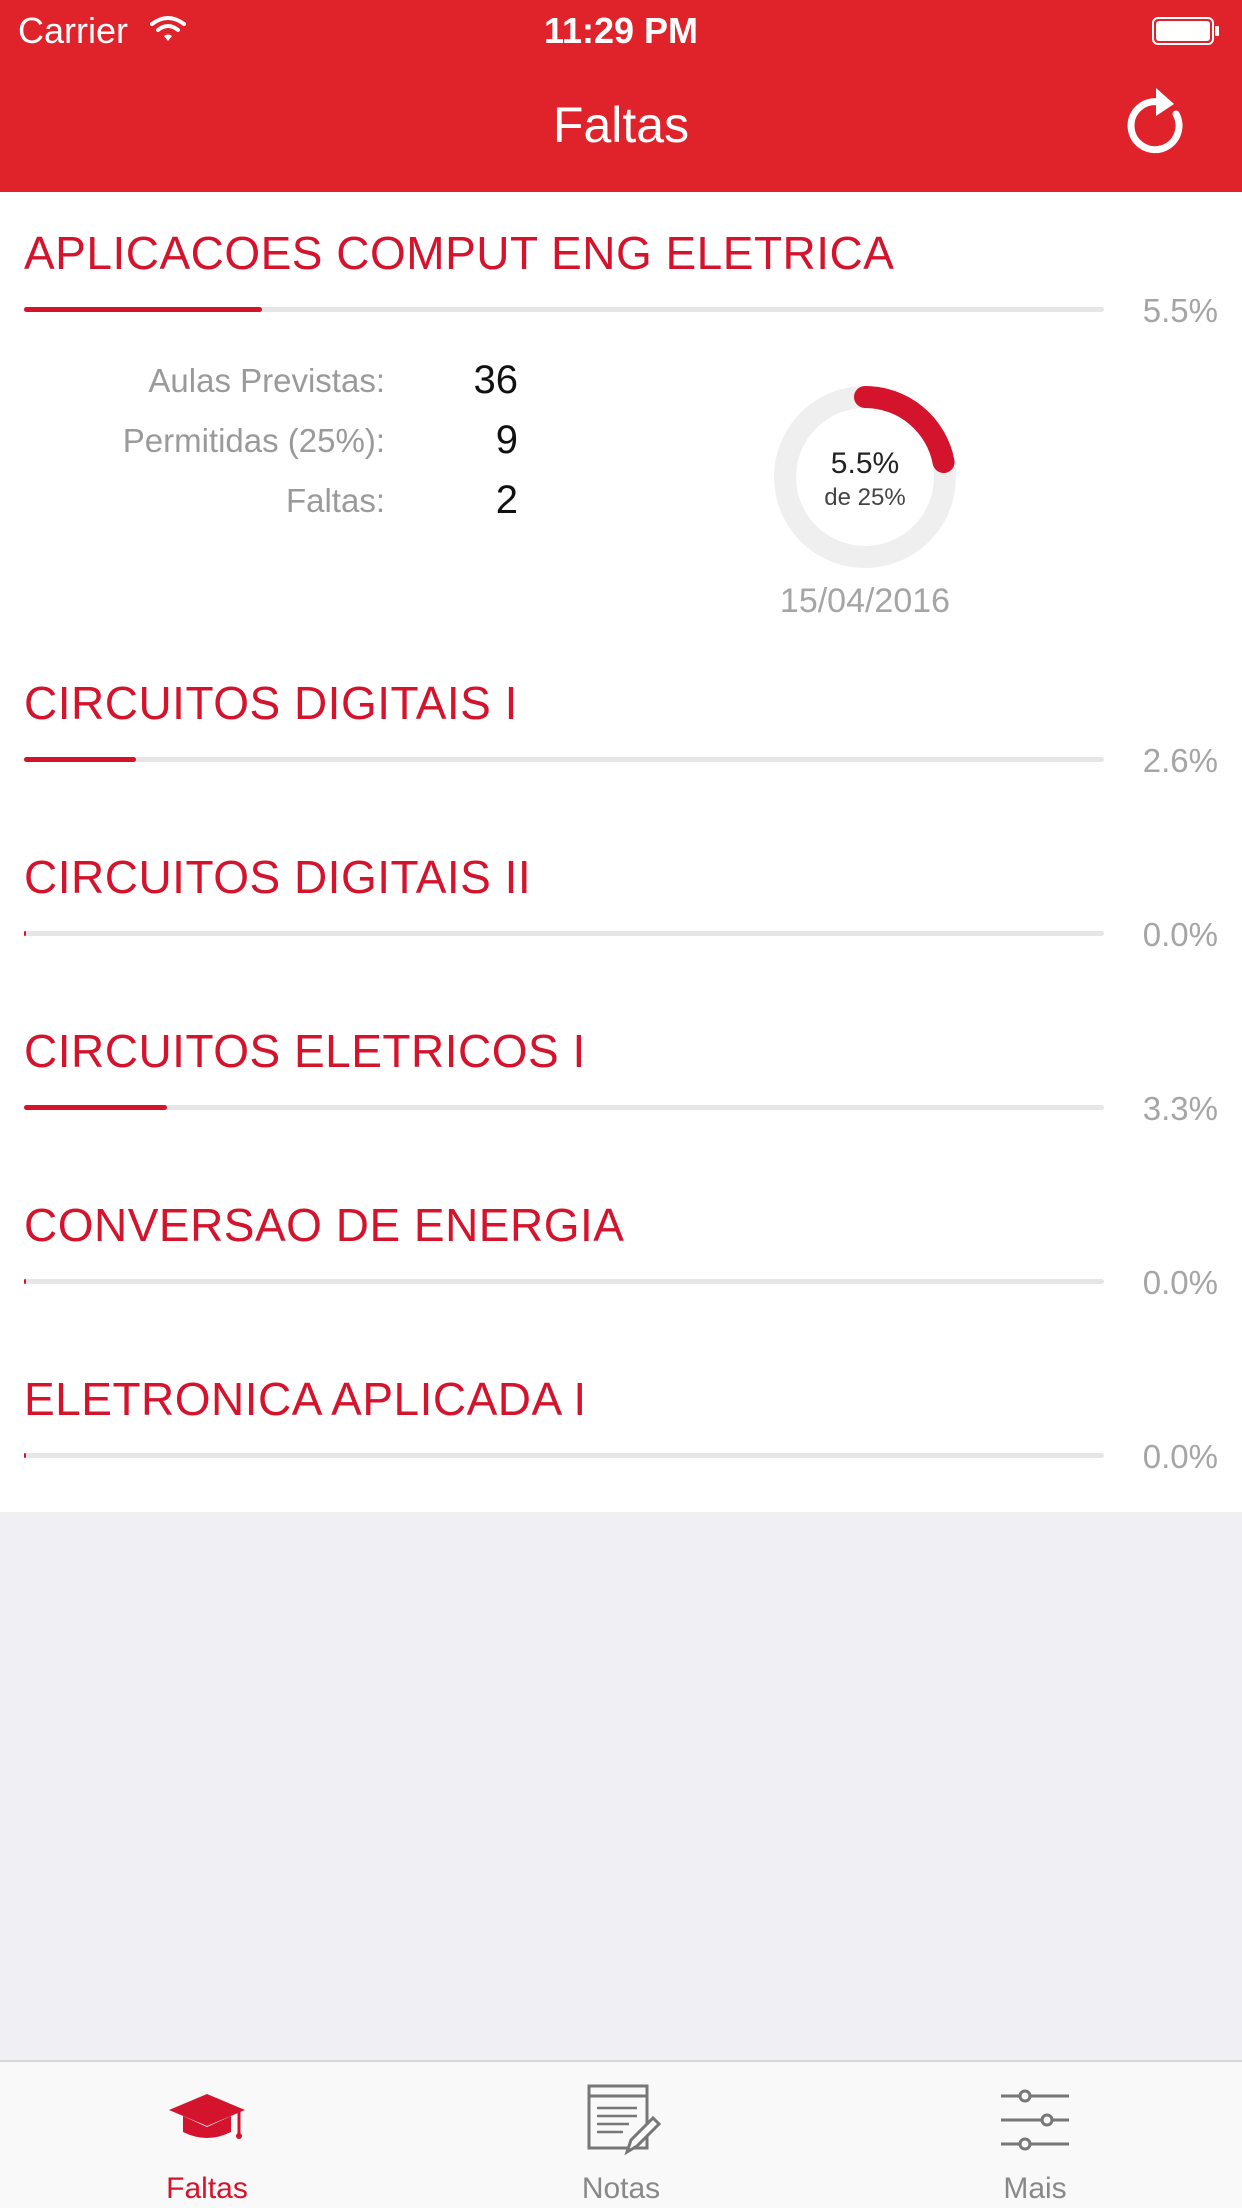  Describe the element at coordinates (621, 903) in the screenshot. I see `subject-row: CIRCUITOS DIGITAIS II 0.0%` at that location.